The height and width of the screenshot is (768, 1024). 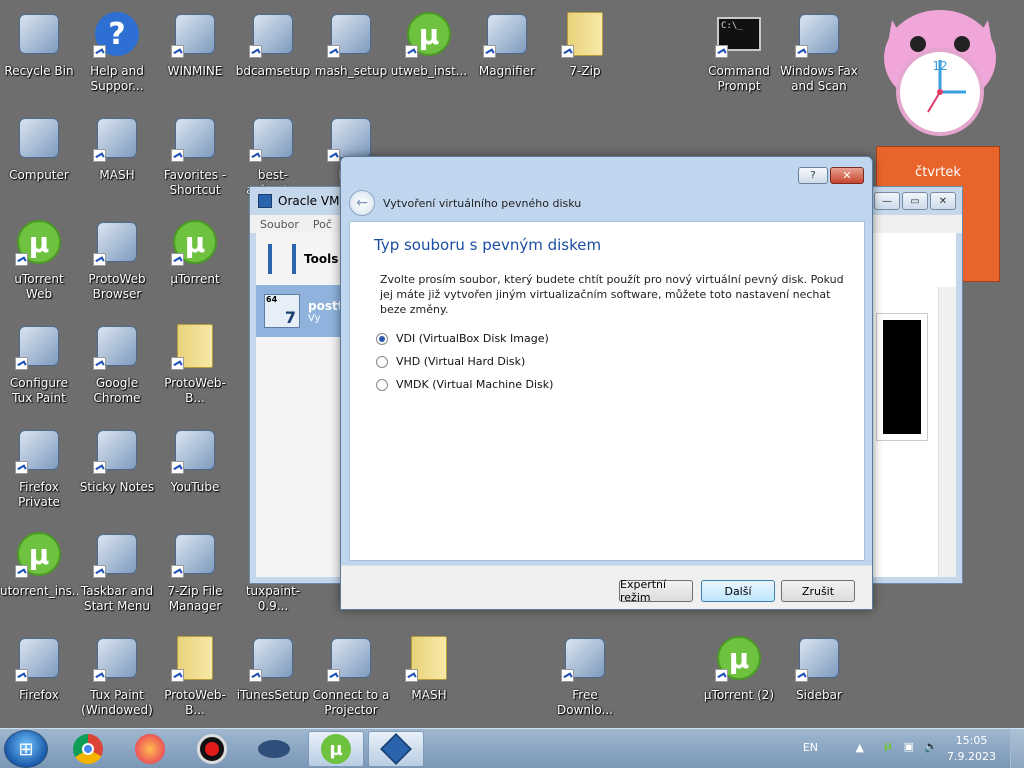 I want to click on option-vdi: VDI (VirtualBox Disk Image), so click(x=620, y=338).